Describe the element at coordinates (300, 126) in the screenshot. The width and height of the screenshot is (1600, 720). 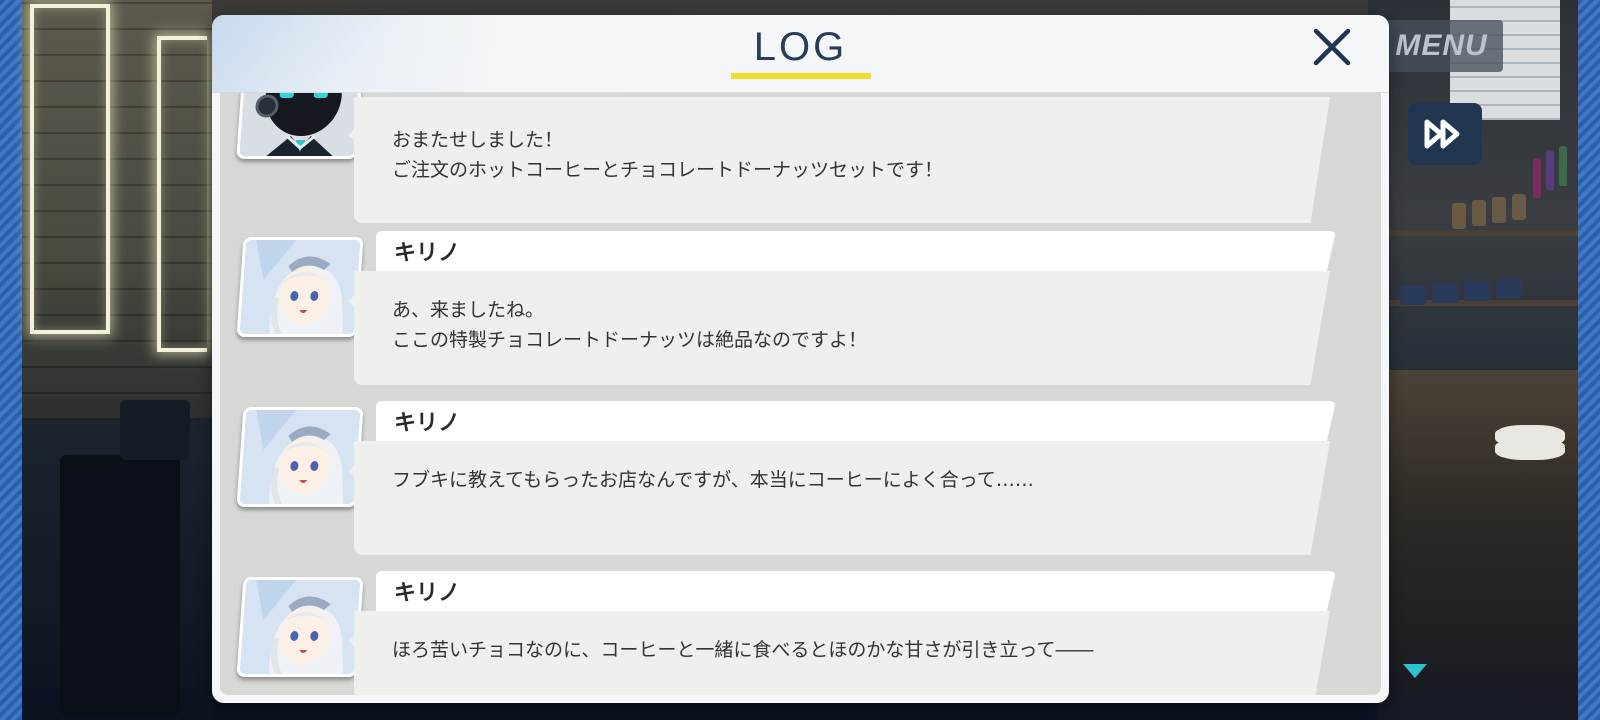
I see `robot-clerk-avatar` at that location.